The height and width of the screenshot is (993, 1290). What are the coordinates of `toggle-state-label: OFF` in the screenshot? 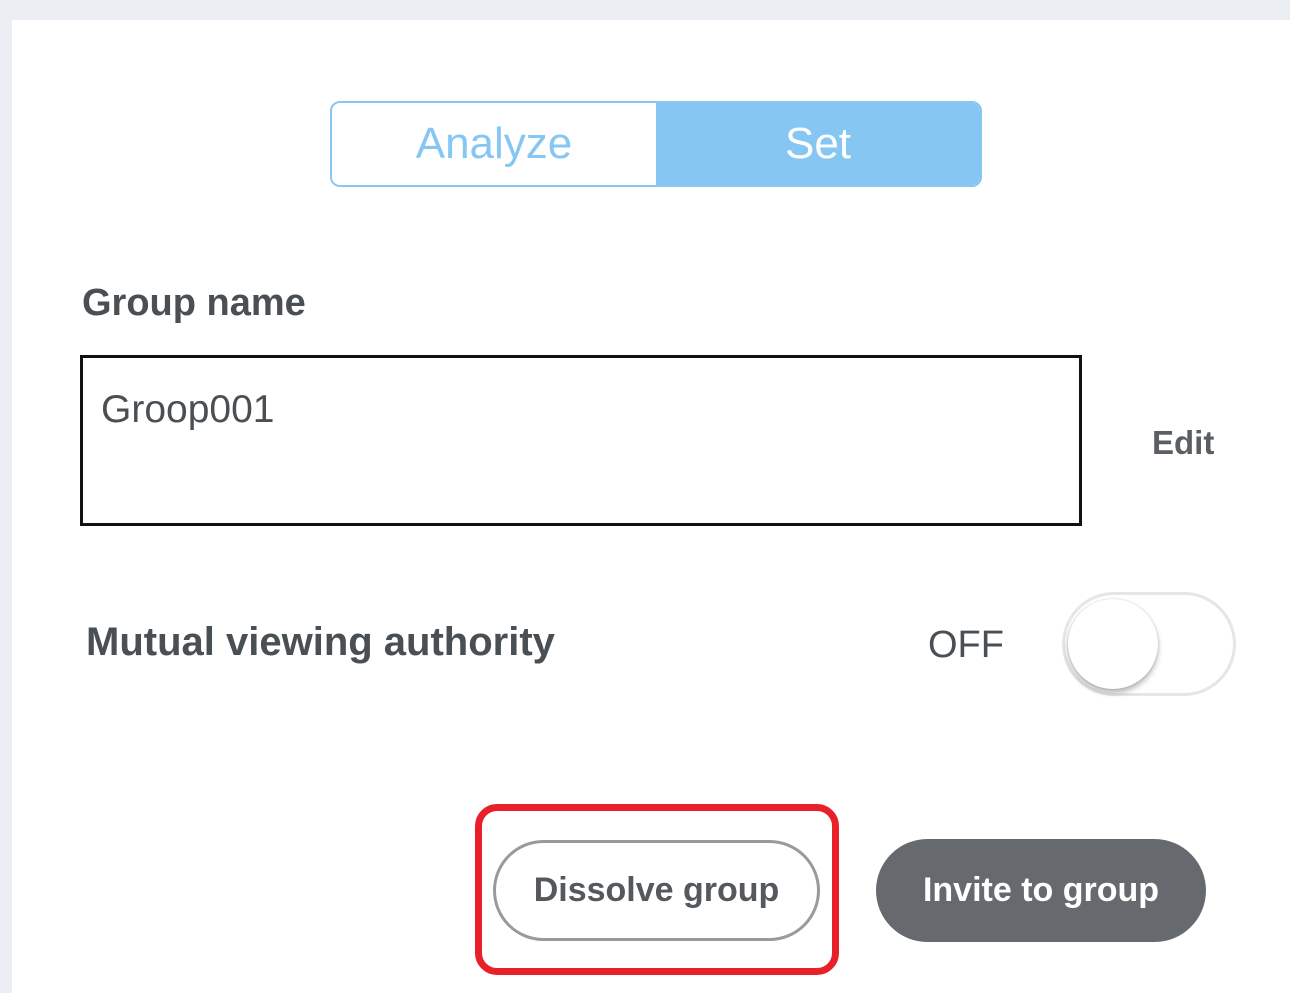 It's located at (966, 645).